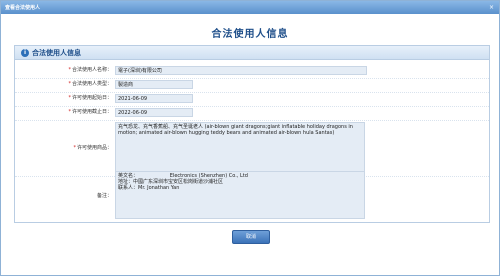 The width and height of the screenshot is (500, 276). I want to click on row-start-date: *许可使用起始日： 2021-06-09, so click(252, 98).